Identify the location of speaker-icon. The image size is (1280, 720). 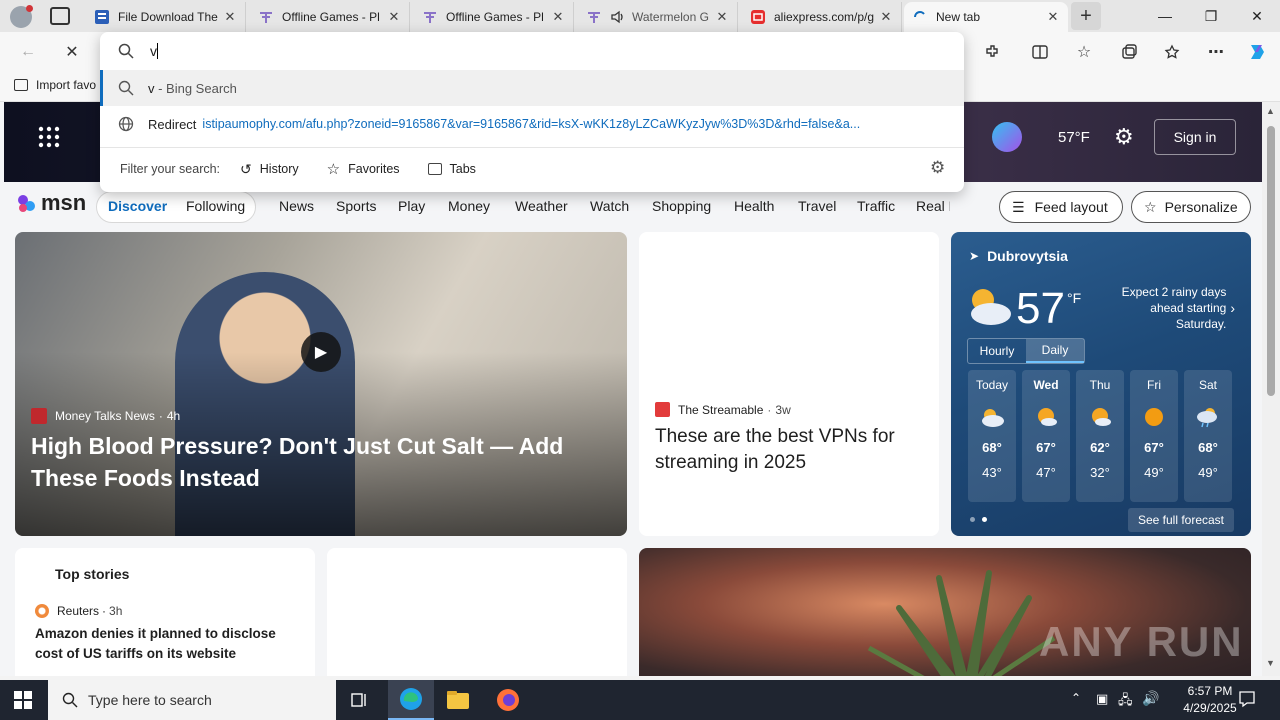
(618, 17).